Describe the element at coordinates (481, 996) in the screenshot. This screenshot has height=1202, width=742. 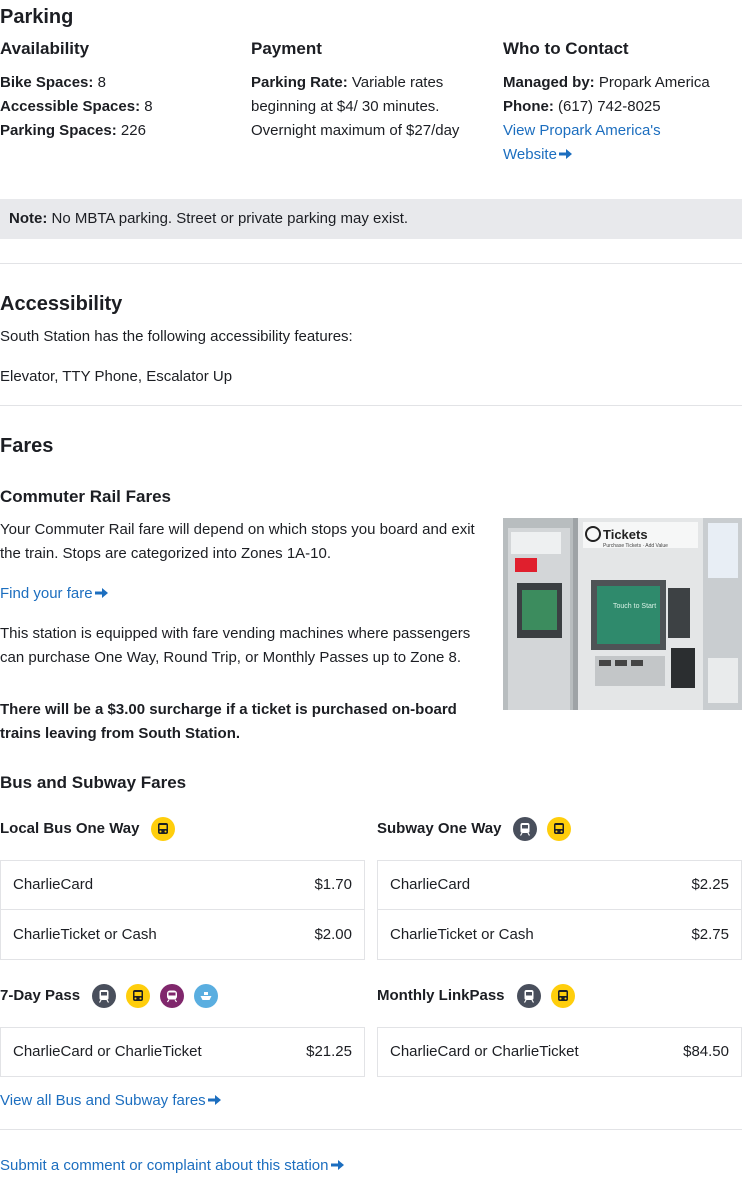
I see `monthly-linkpass-title: Monthly LinkPass` at that location.